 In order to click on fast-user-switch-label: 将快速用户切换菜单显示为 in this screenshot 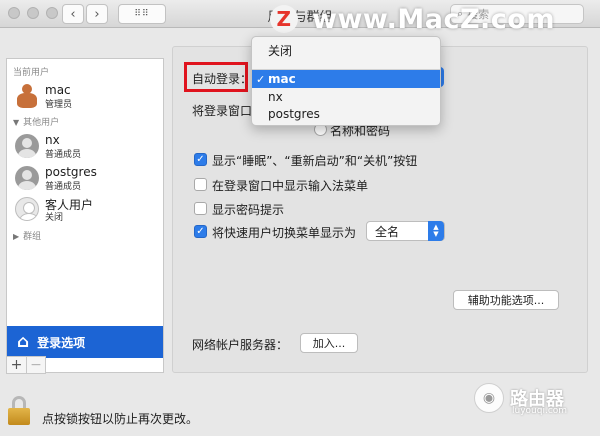, I will do `click(284, 233)`.